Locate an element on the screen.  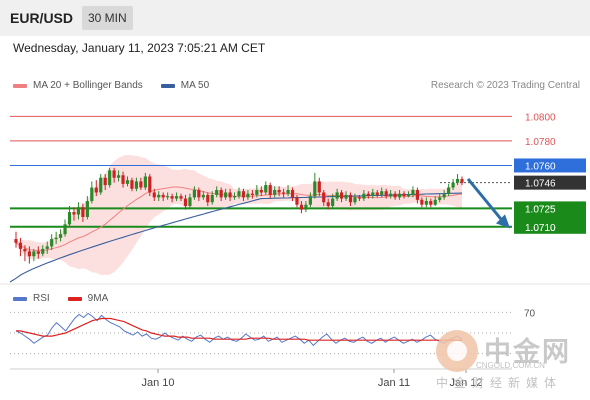
level-label-3: 1.0746 is located at coordinates (540, 184).